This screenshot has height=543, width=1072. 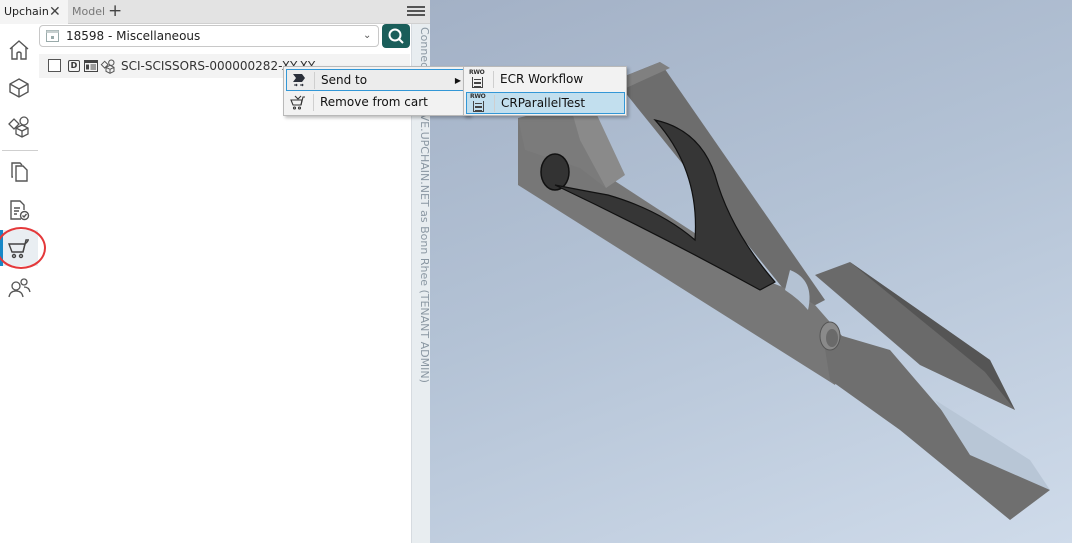 I want to click on menu-item-label: Remove from cart, so click(x=374, y=102).